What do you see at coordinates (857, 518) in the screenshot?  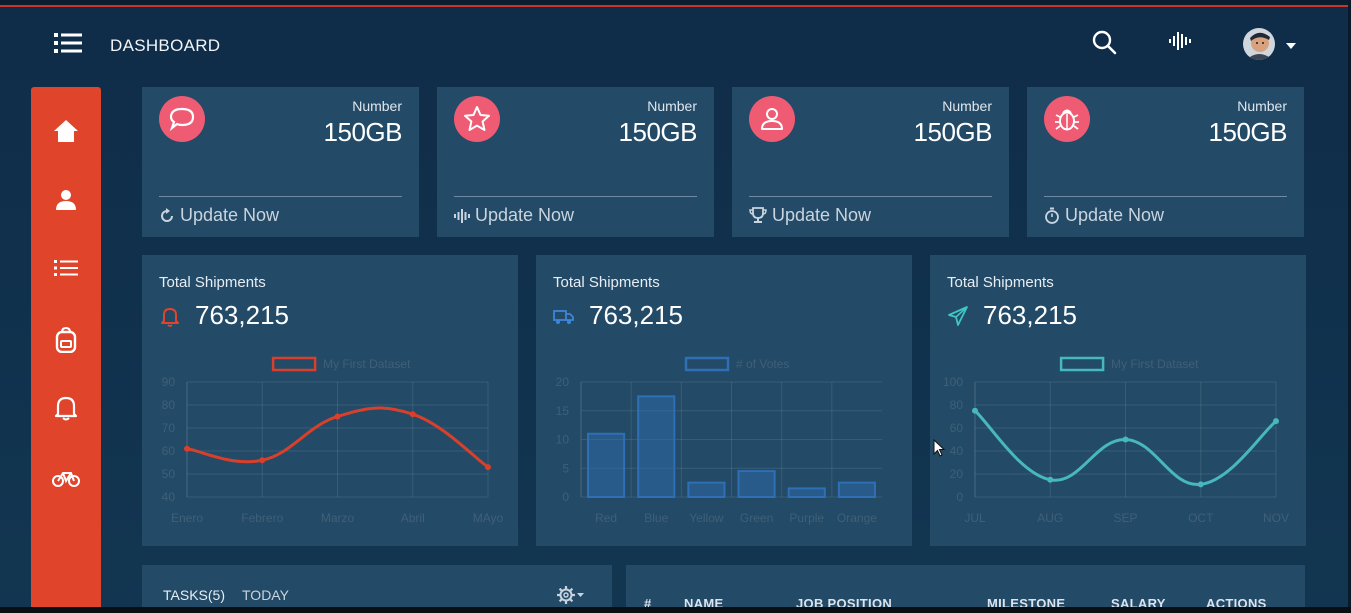 I see `x-tick-label: Orange` at bounding box center [857, 518].